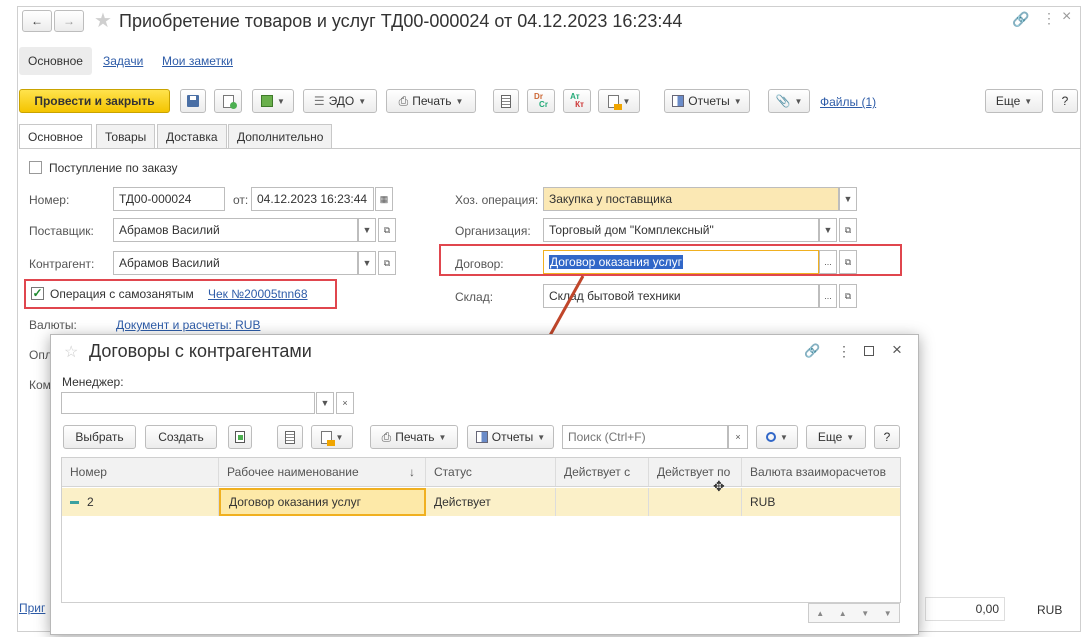  I want to click on first-page-icon: ▲, so click(820, 613).